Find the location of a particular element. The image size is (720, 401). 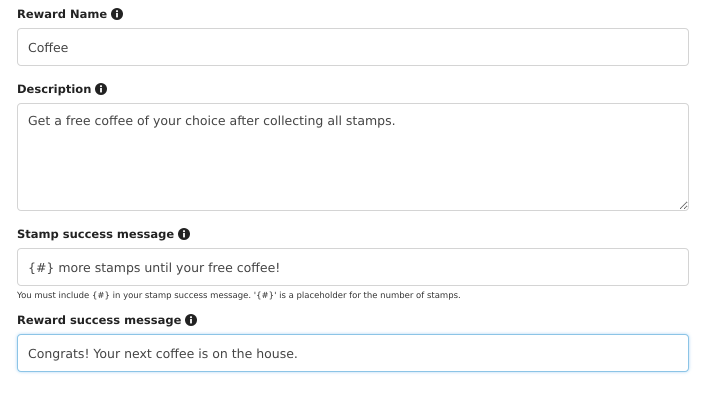

text-field: Congrats! Your next coffee is on the house. is located at coordinates (353, 353).